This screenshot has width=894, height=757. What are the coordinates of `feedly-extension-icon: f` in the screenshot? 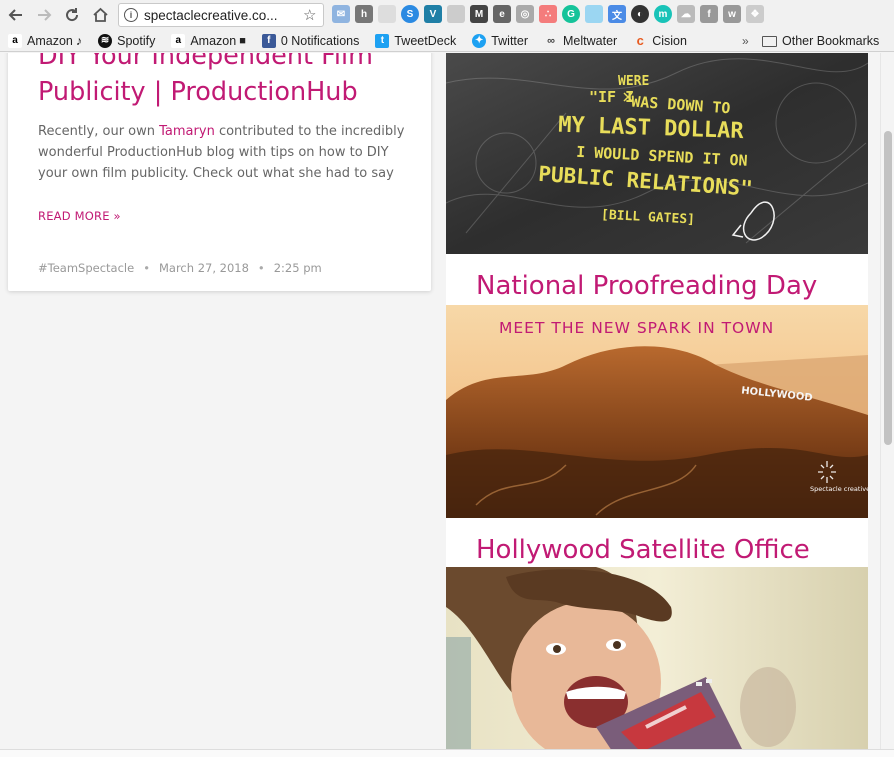 It's located at (709, 14).